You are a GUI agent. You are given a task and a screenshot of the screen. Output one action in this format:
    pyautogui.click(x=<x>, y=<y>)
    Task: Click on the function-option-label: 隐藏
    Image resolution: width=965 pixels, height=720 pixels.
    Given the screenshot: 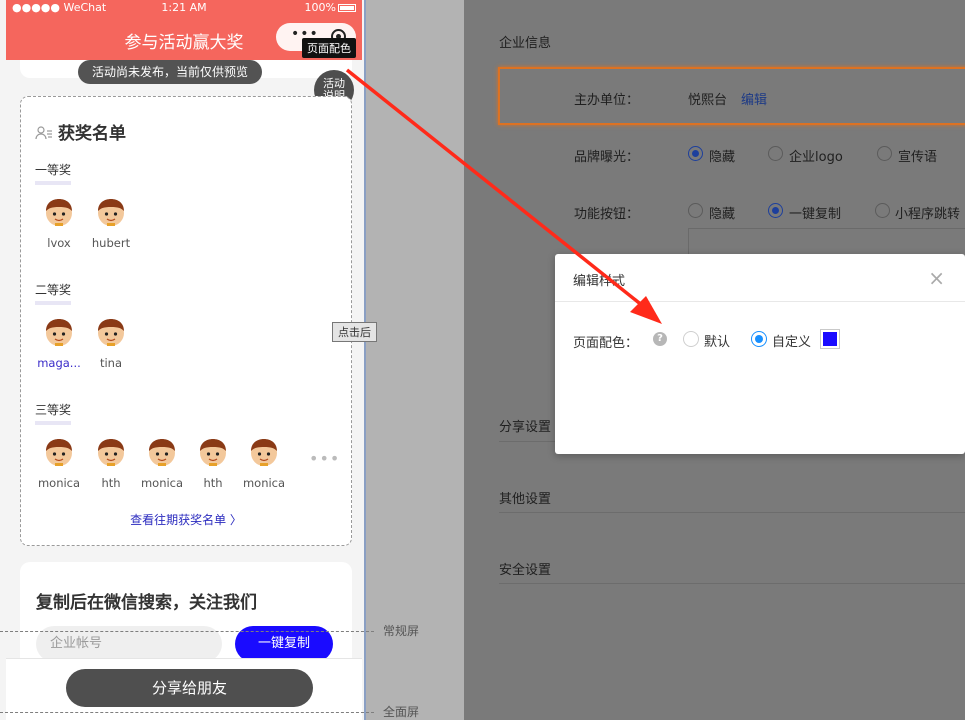 What is the action you would take?
    pyautogui.click(x=722, y=214)
    